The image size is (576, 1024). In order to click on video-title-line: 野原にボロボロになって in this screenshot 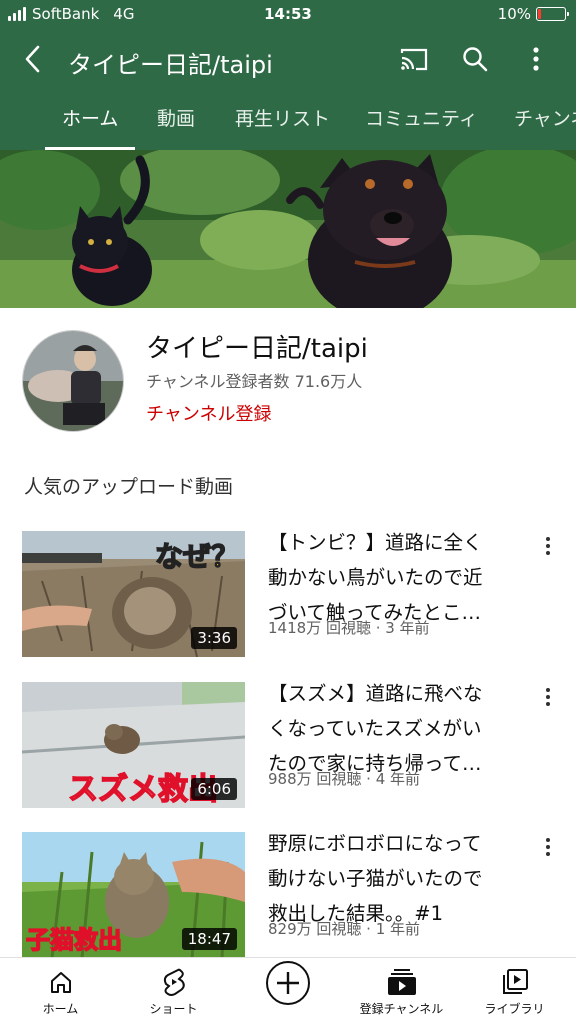, I will do `click(375, 843)`.